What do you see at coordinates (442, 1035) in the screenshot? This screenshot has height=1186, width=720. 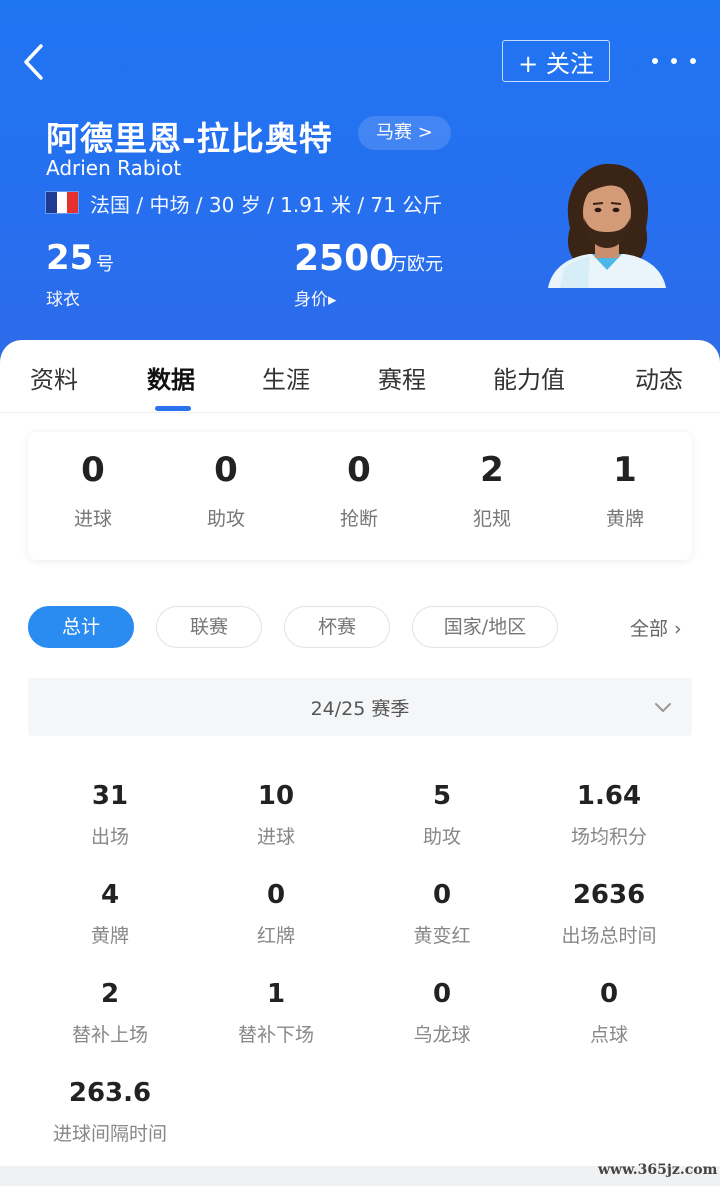 I see `stat-label: 乌龙球` at bounding box center [442, 1035].